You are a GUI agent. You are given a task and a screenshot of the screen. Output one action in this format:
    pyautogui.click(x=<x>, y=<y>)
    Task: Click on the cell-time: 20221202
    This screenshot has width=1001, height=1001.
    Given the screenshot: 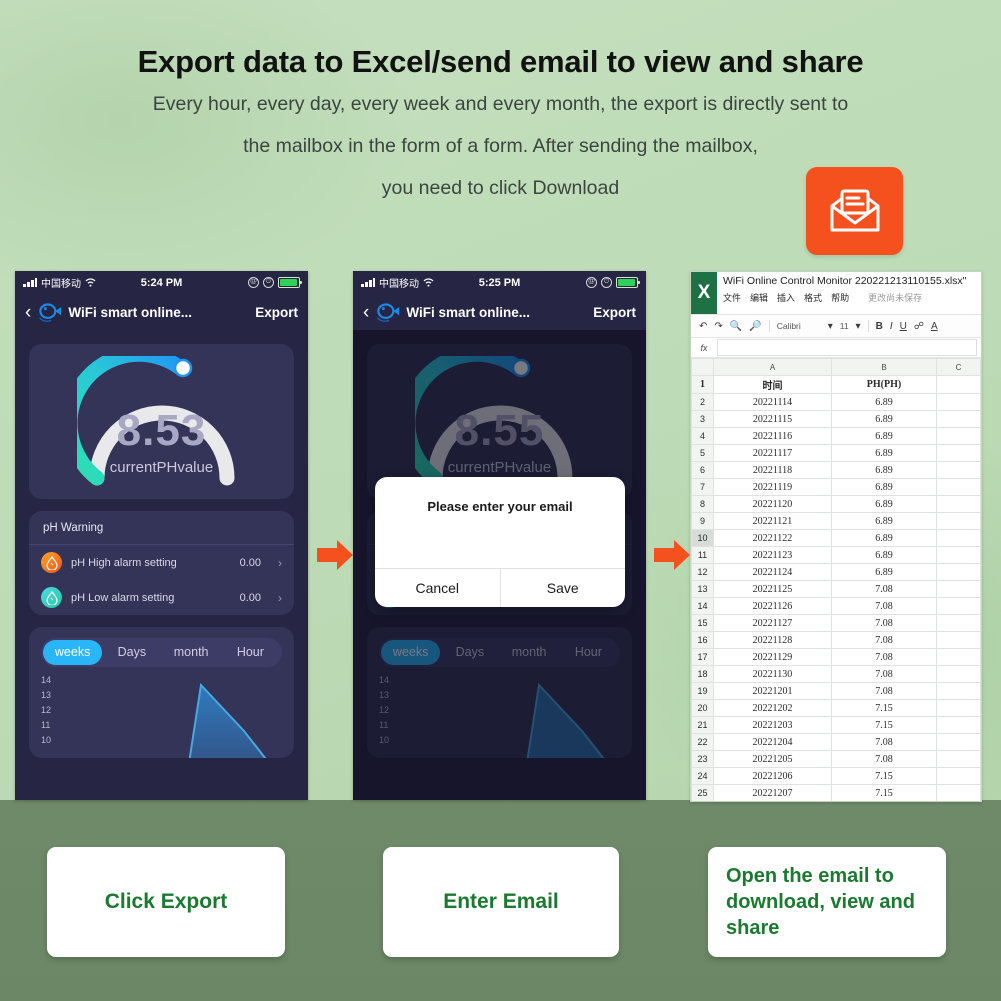 What is the action you would take?
    pyautogui.click(x=772, y=708)
    